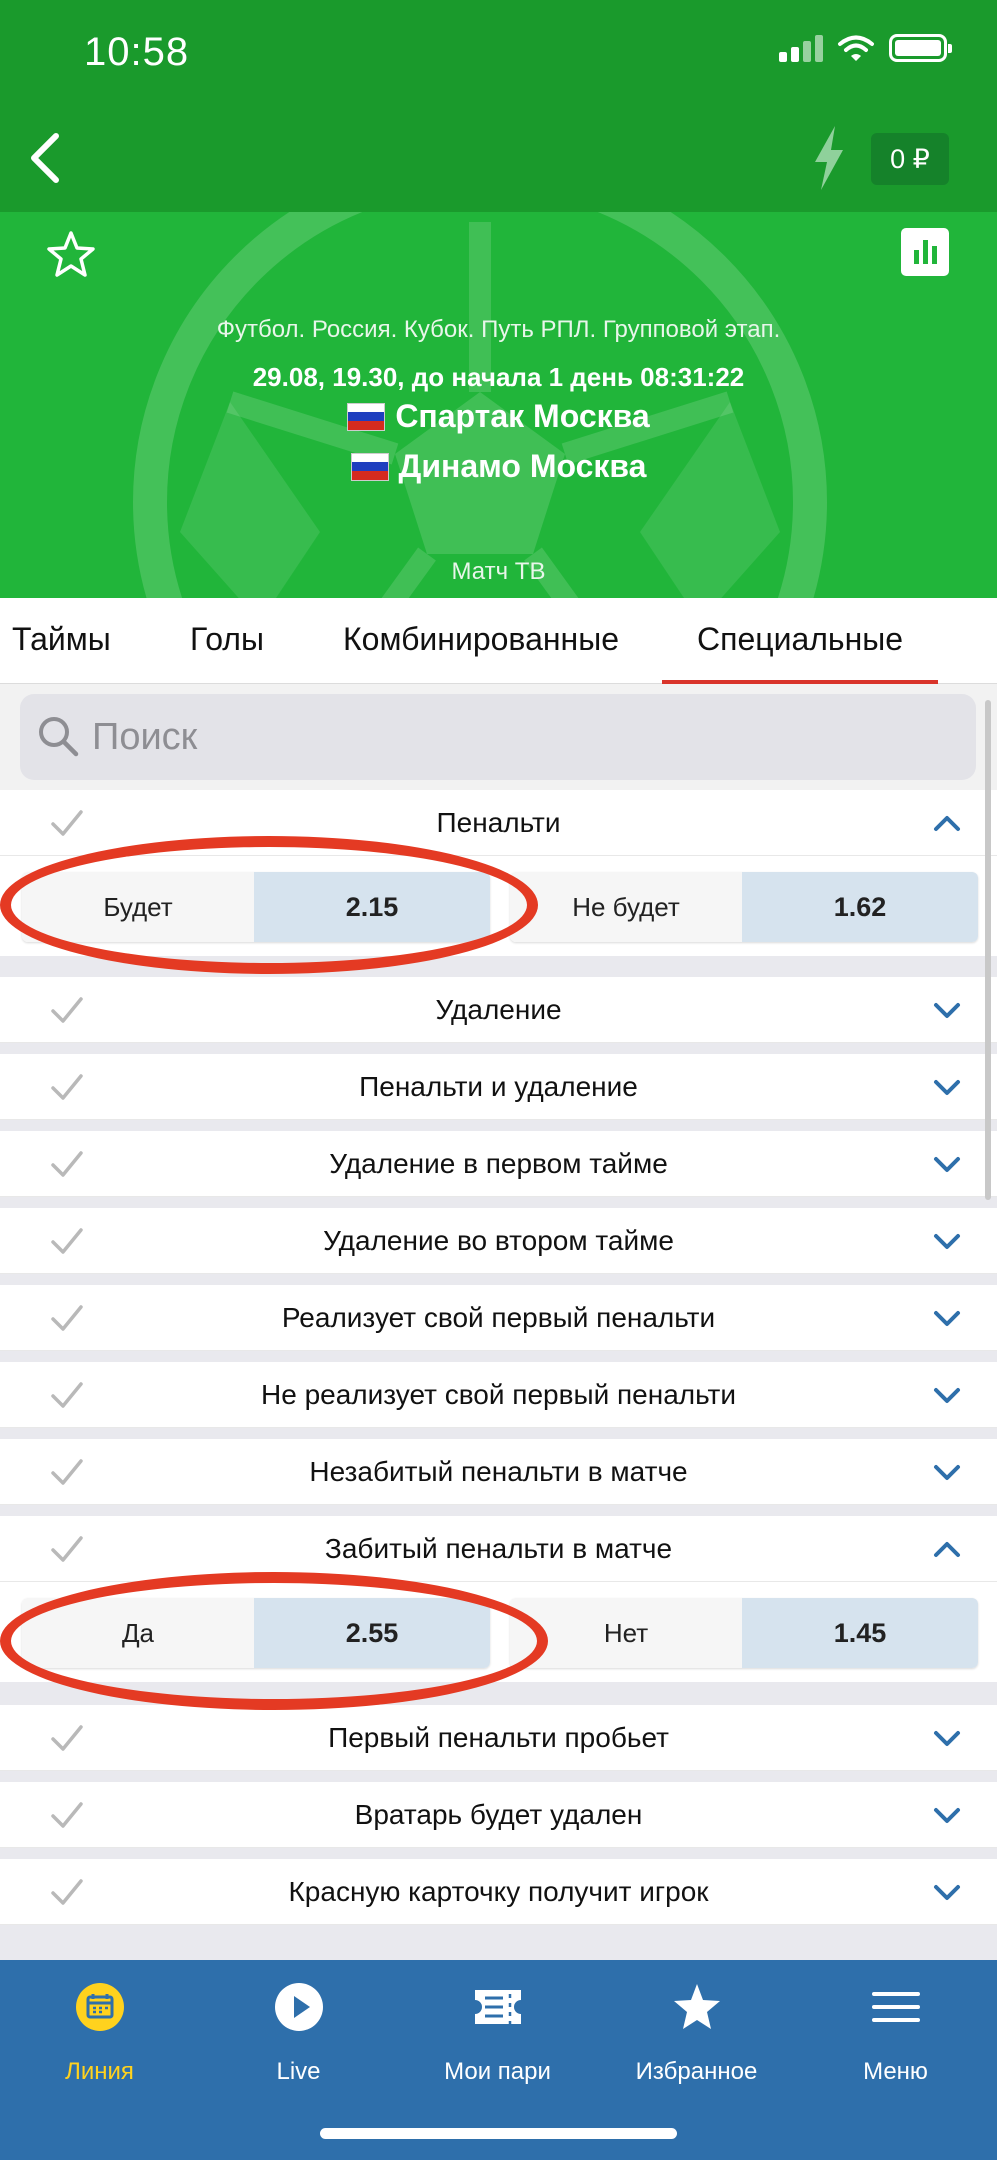  I want to click on nav-label: Линия, so click(99, 2071).